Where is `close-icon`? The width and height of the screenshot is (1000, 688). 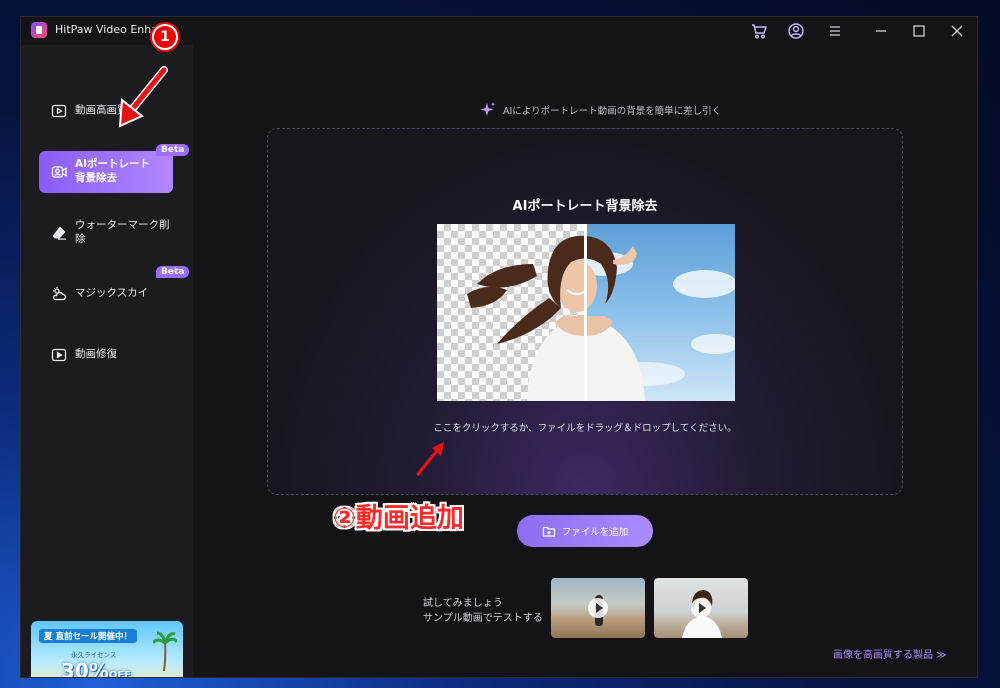
close-icon is located at coordinates (957, 31).